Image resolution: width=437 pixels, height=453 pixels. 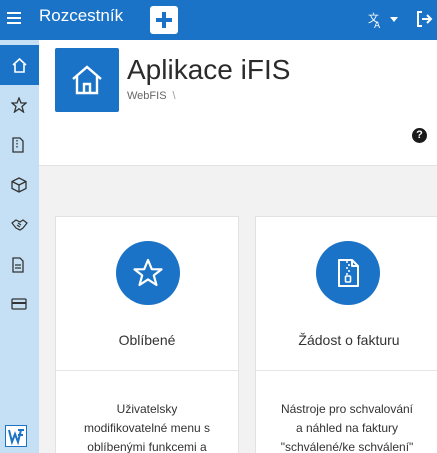 I want to click on header-badge, so click(x=87, y=80).